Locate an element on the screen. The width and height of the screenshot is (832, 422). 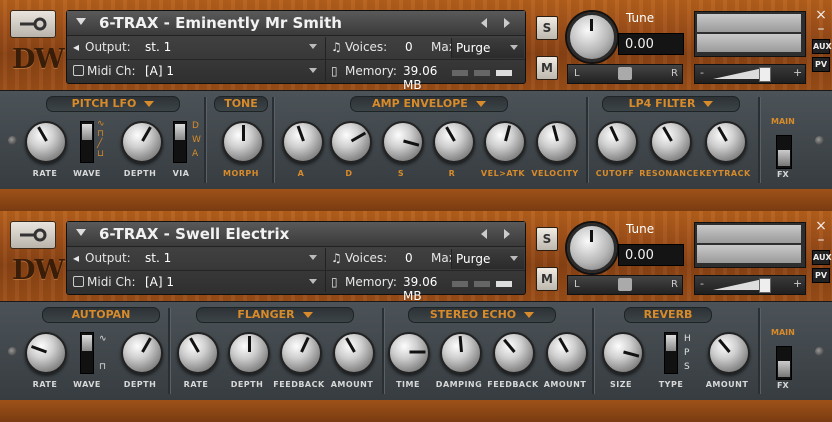
echo-amount-knob is located at coordinates (567, 353).